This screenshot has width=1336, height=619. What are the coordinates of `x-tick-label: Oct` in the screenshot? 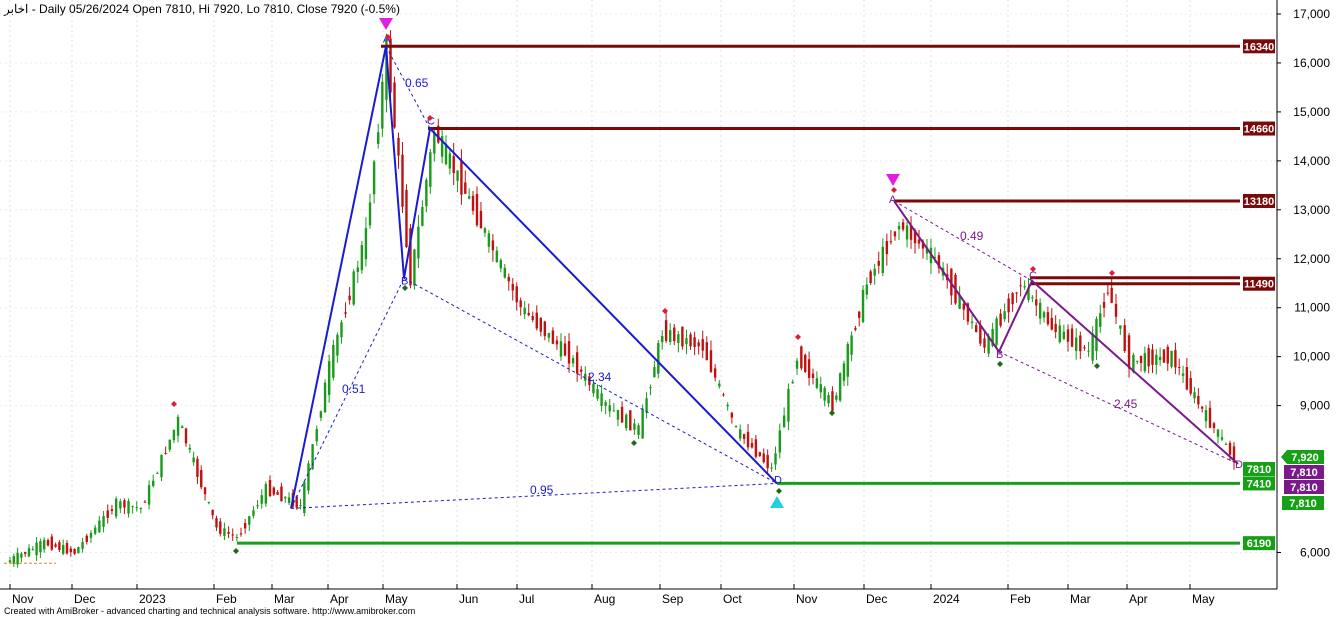 It's located at (732, 599).